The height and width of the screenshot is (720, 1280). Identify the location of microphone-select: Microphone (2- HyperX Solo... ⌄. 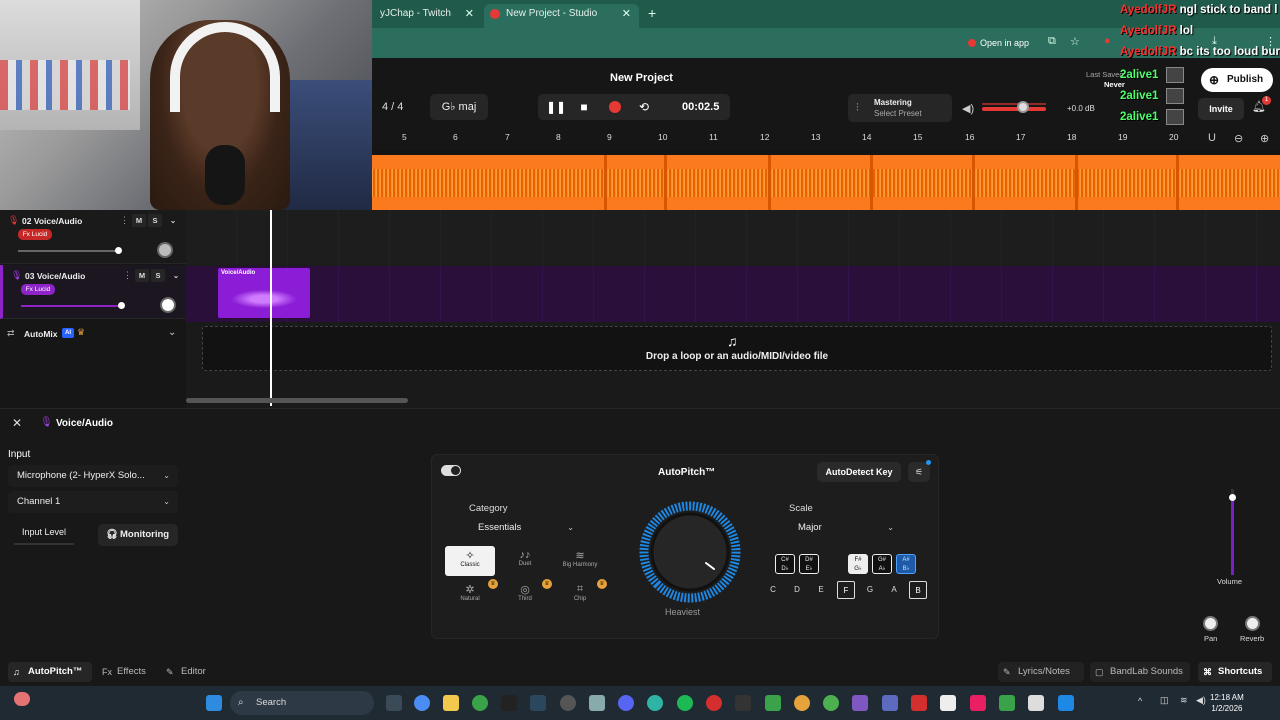
(93, 476).